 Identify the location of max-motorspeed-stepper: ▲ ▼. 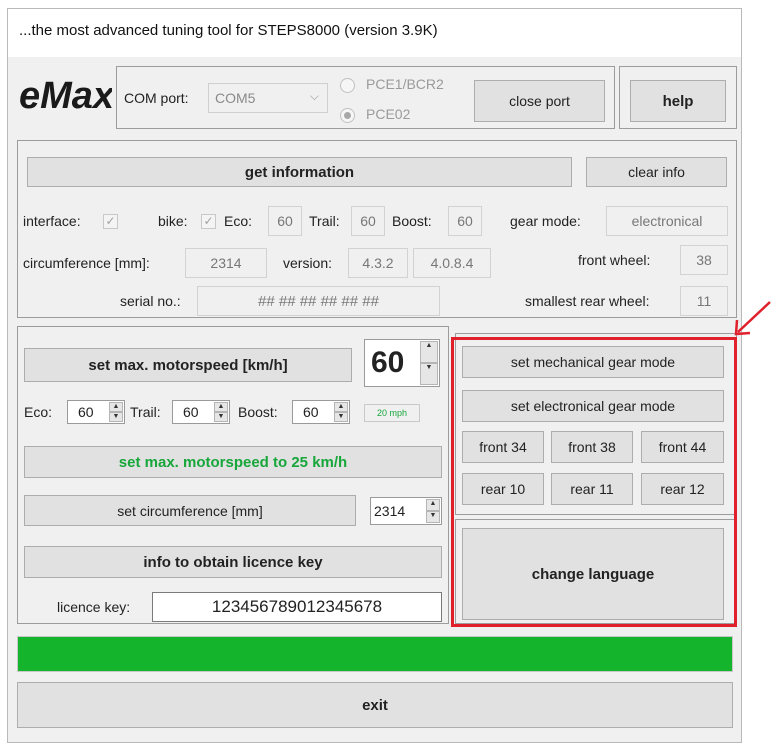
(429, 363).